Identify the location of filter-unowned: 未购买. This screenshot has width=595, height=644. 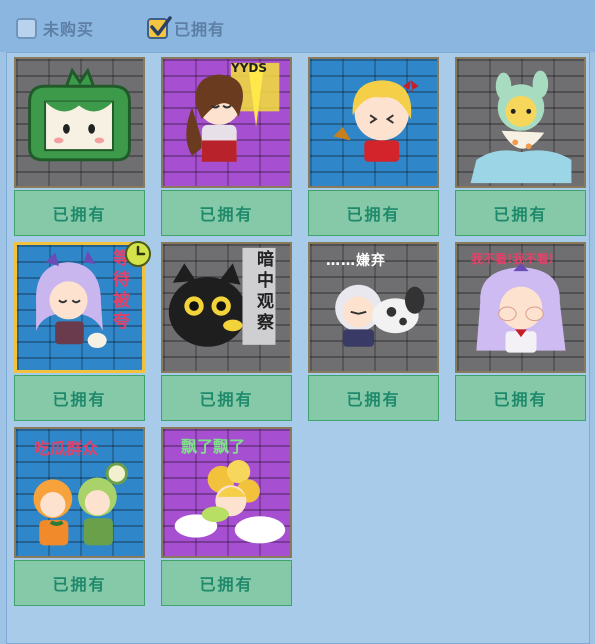
(55, 28).